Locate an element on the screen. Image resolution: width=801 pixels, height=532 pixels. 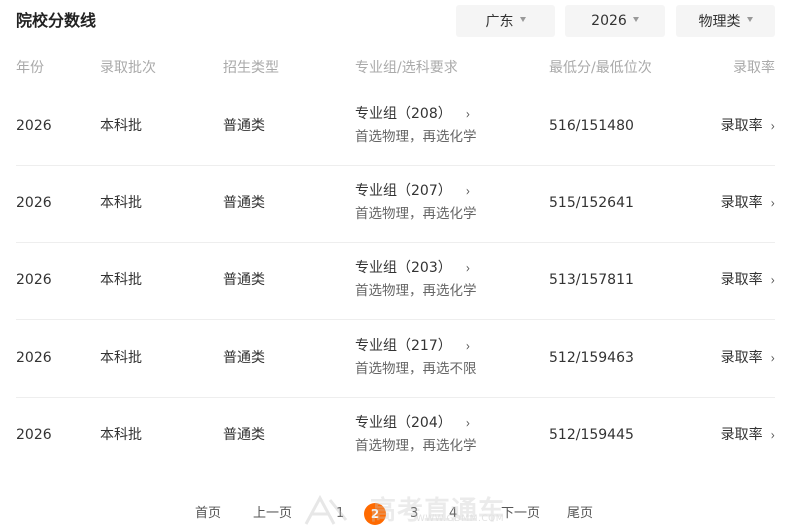
group-label: 专业组（217） is located at coordinates (403, 346).